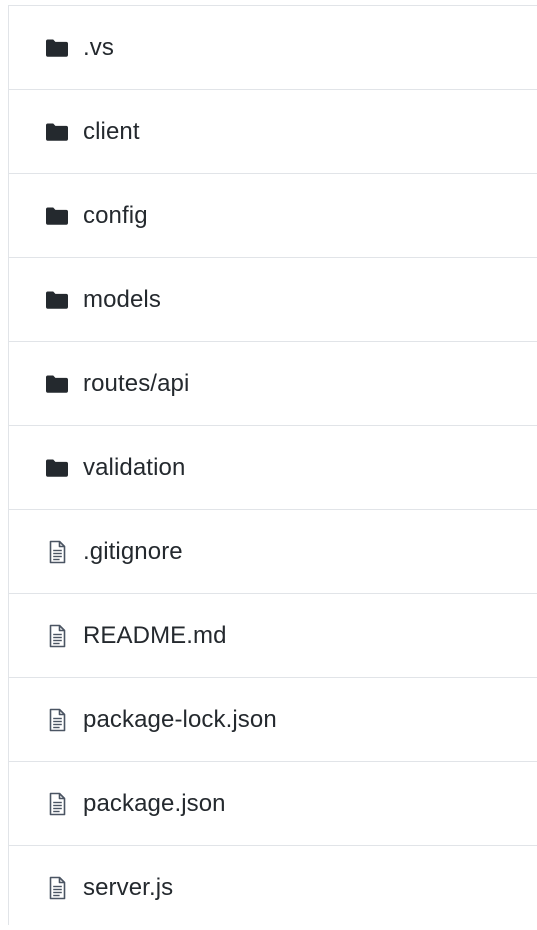  I want to click on entry-name: validation, so click(134, 468).